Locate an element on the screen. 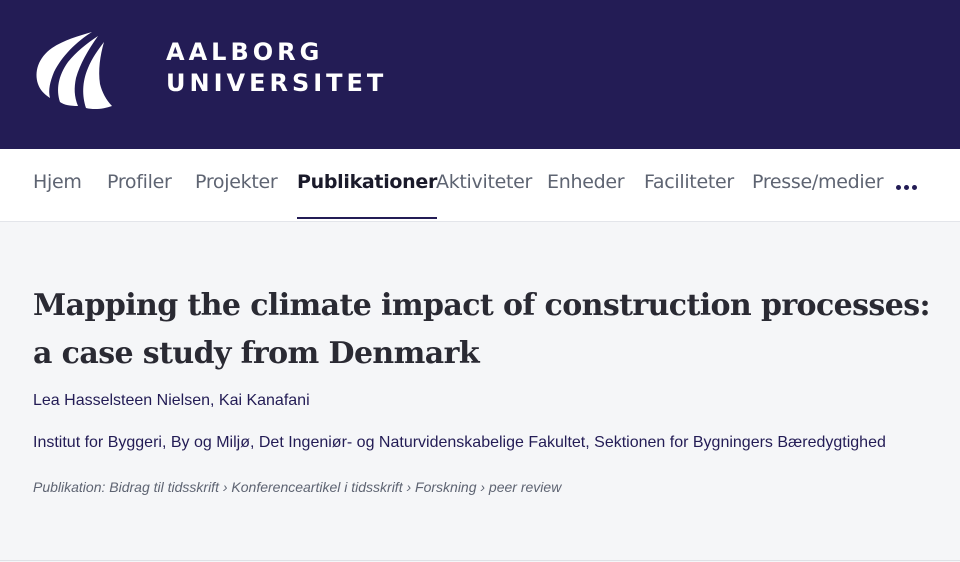 This screenshot has height=562, width=960. more-horizontal-icon is located at coordinates (907, 188).